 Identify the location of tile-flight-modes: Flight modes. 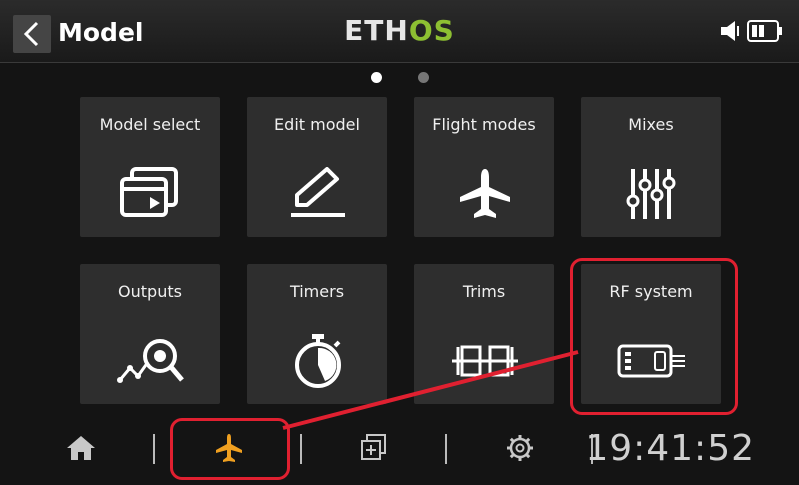
(484, 167).